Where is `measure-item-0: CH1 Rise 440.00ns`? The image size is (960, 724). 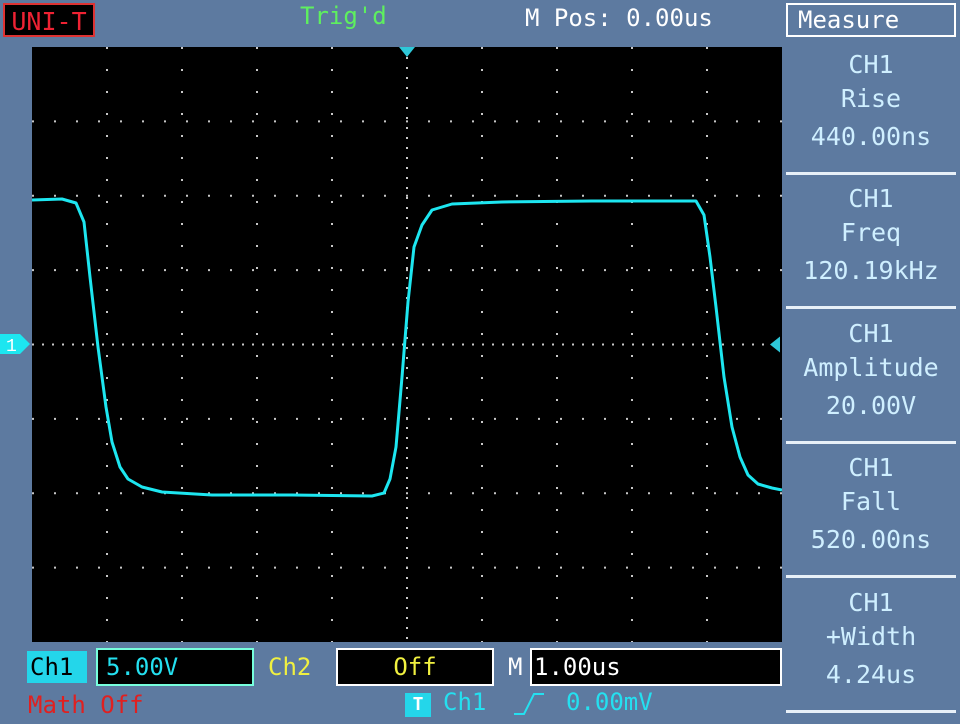
measure-item-0: CH1 Rise 440.00ns is located at coordinates (871, 101).